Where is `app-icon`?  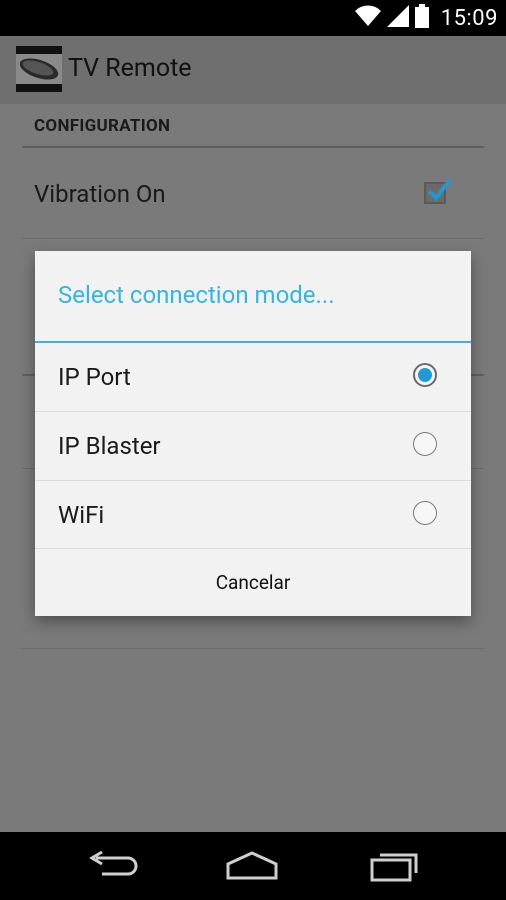 app-icon is located at coordinates (39, 69).